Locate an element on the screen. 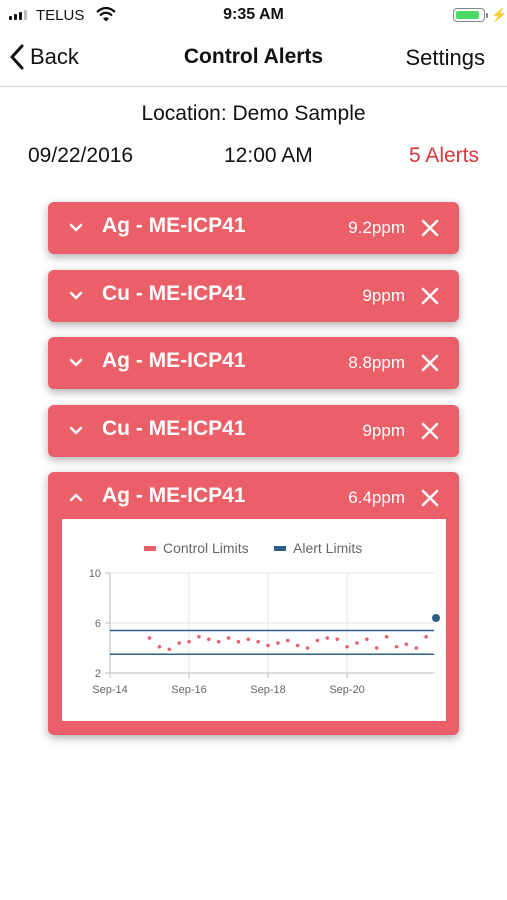  alert-count: 5 Alerts is located at coordinates (444, 156).